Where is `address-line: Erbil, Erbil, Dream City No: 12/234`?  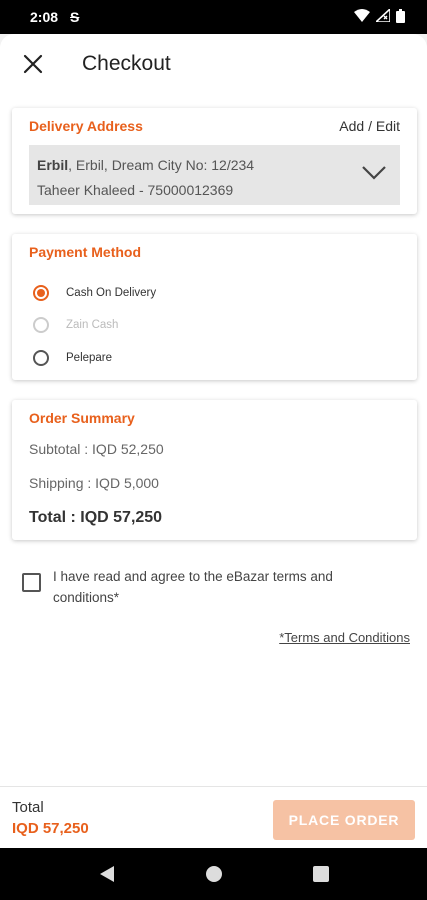
address-line: Erbil, Erbil, Dream City No: 12/234 is located at coordinates (214, 165).